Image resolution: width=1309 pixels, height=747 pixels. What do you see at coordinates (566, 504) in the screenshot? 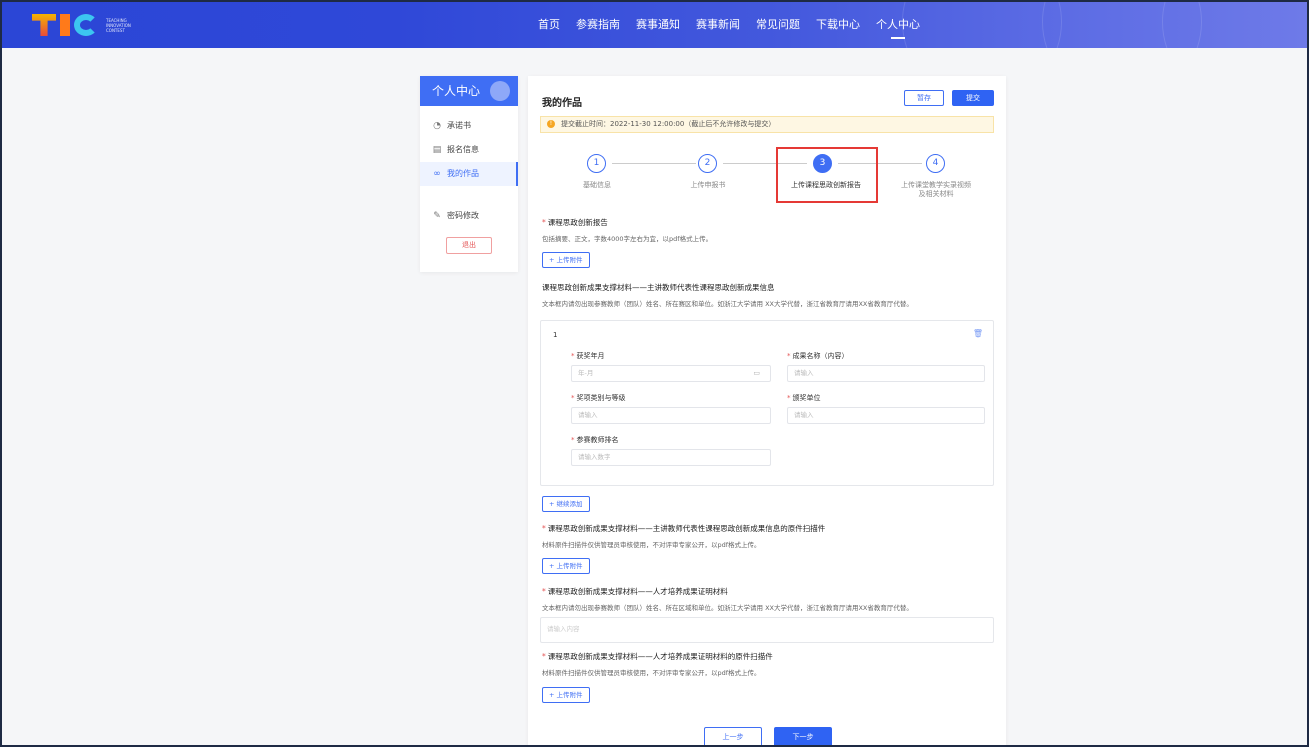
I see `add-entry-button: + 继续添加` at bounding box center [566, 504].